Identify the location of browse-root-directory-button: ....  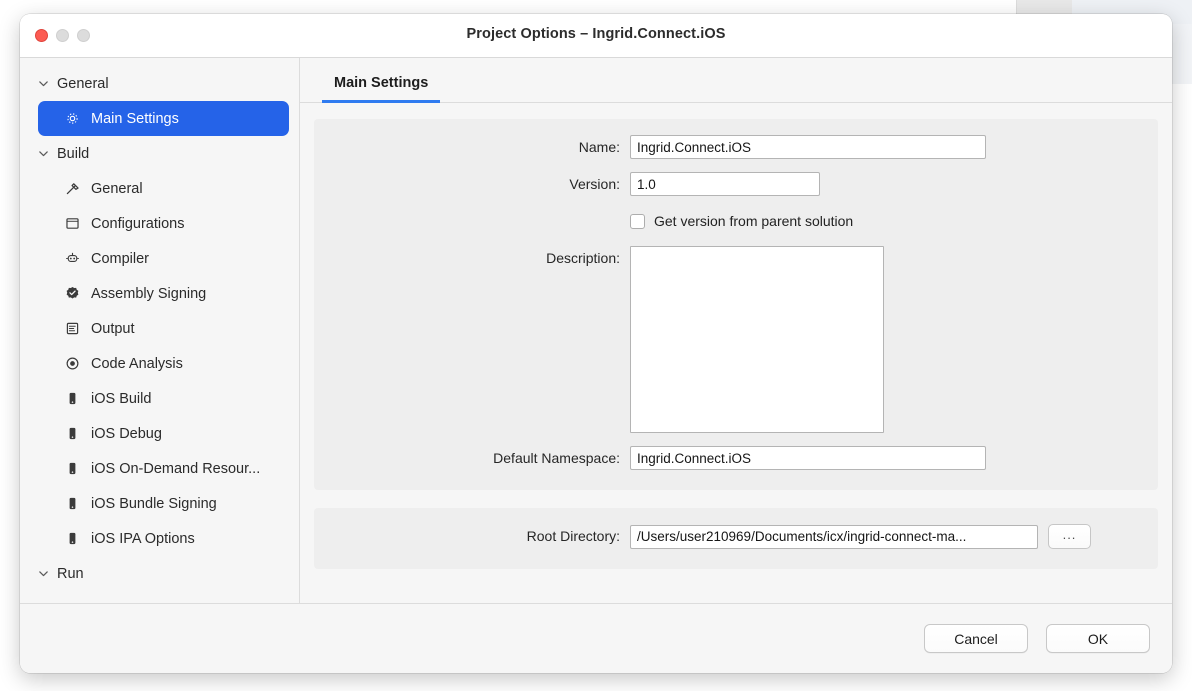
(1069, 536).